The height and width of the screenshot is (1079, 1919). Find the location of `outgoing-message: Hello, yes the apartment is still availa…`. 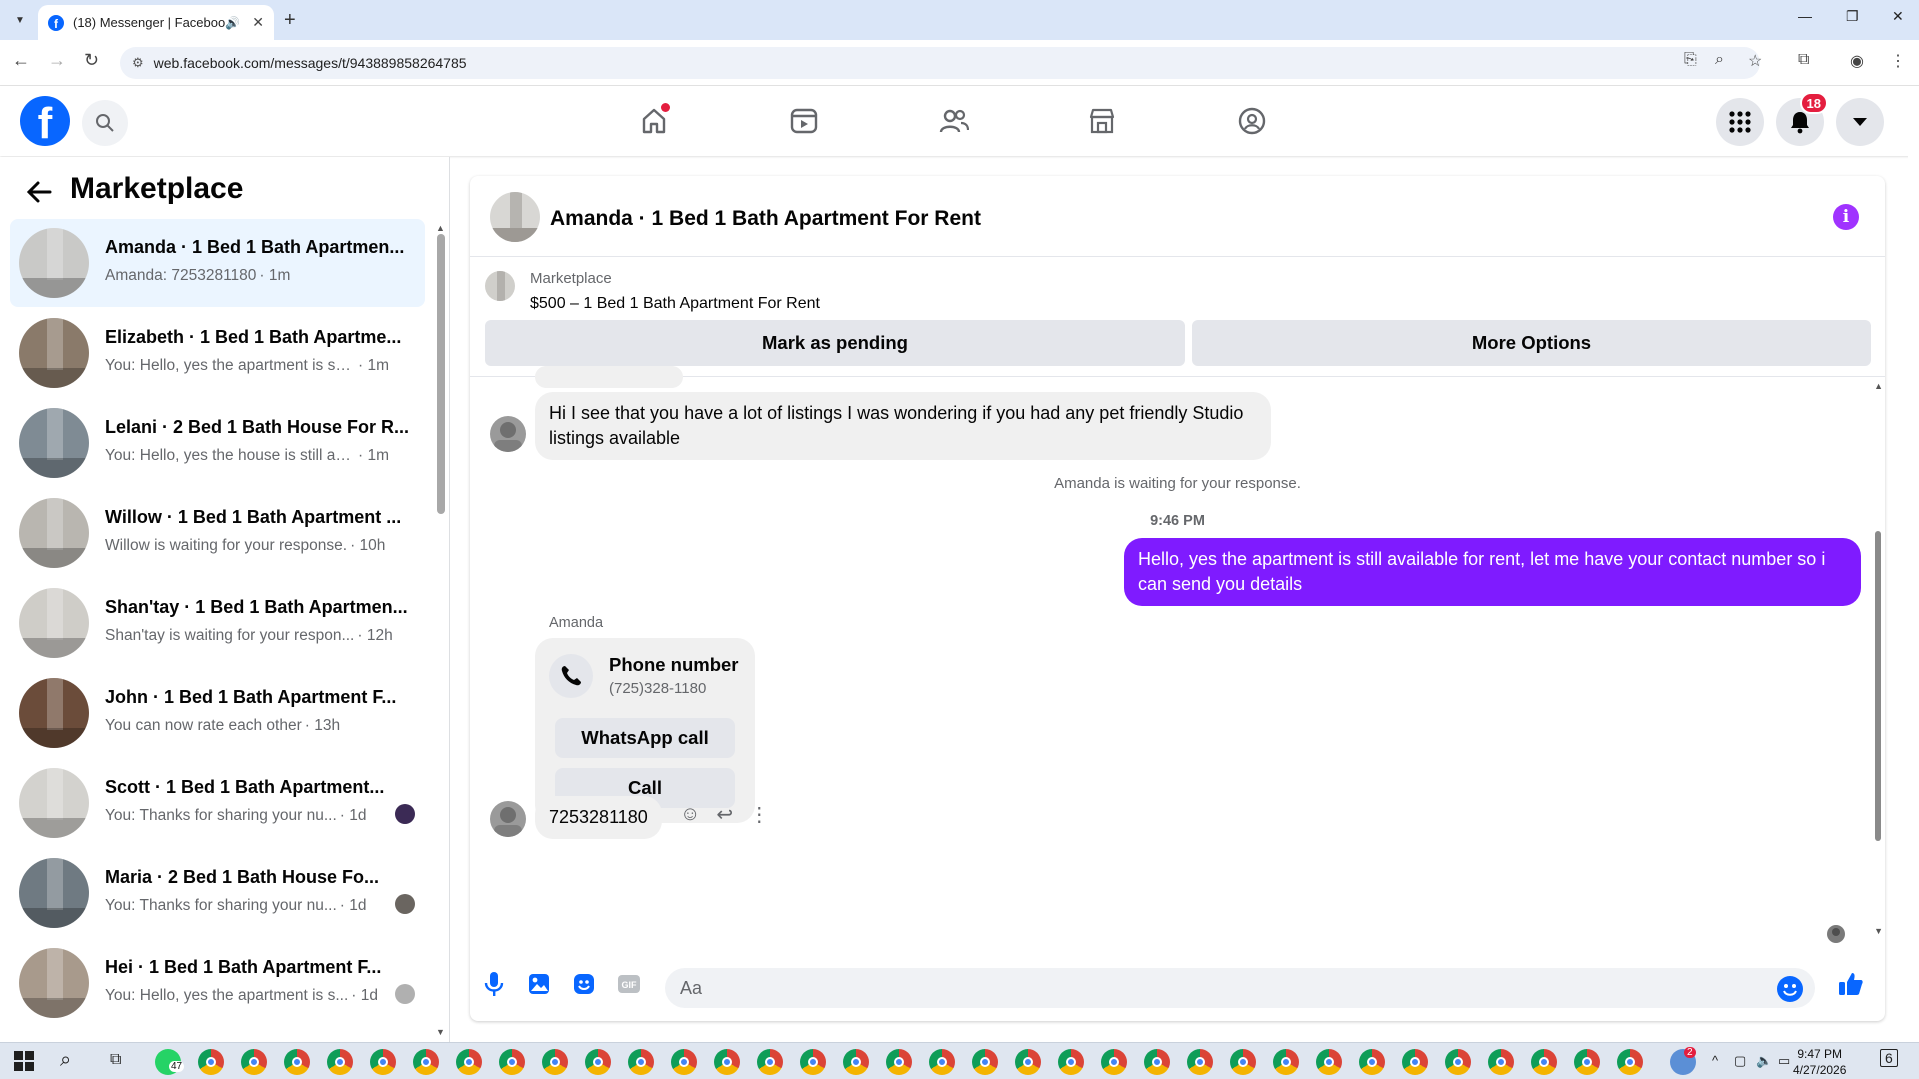

outgoing-message: Hello, yes the apartment is still availa… is located at coordinates (1492, 572).